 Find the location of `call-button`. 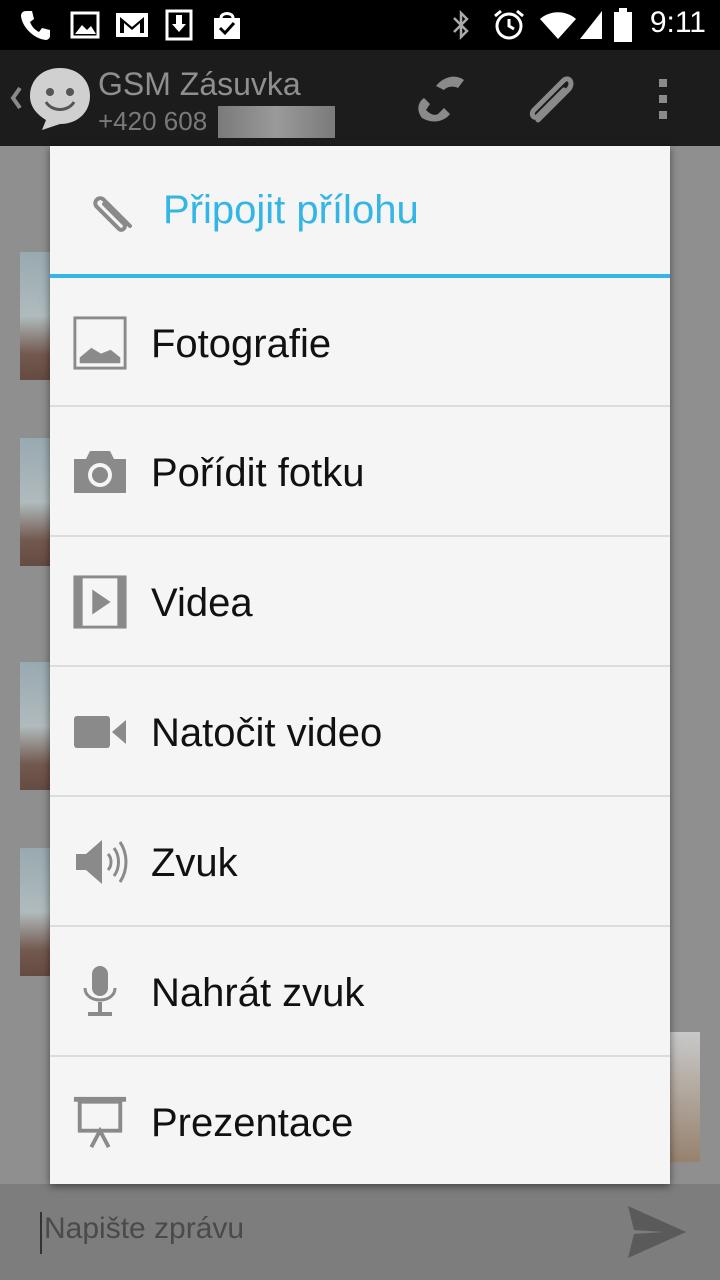

call-button is located at coordinates (440, 96).